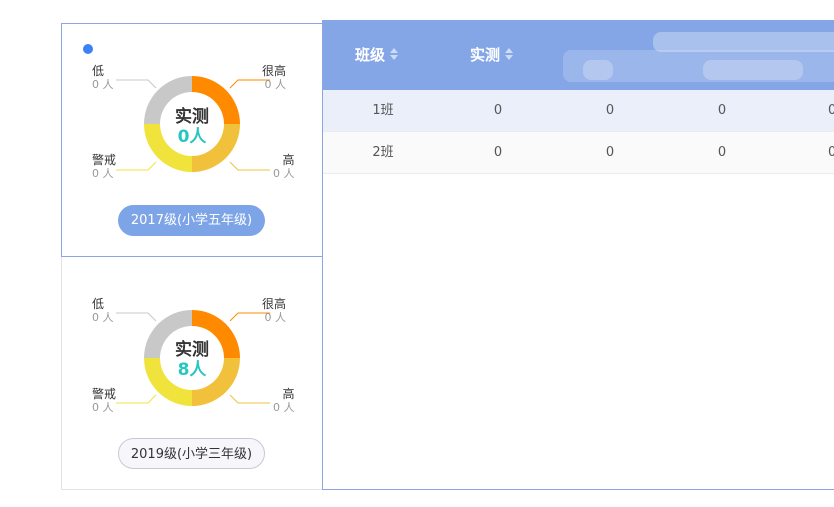 This screenshot has width=834, height=507. Describe the element at coordinates (370, 55) in the screenshot. I see `column-header-class-label: 班级` at that location.